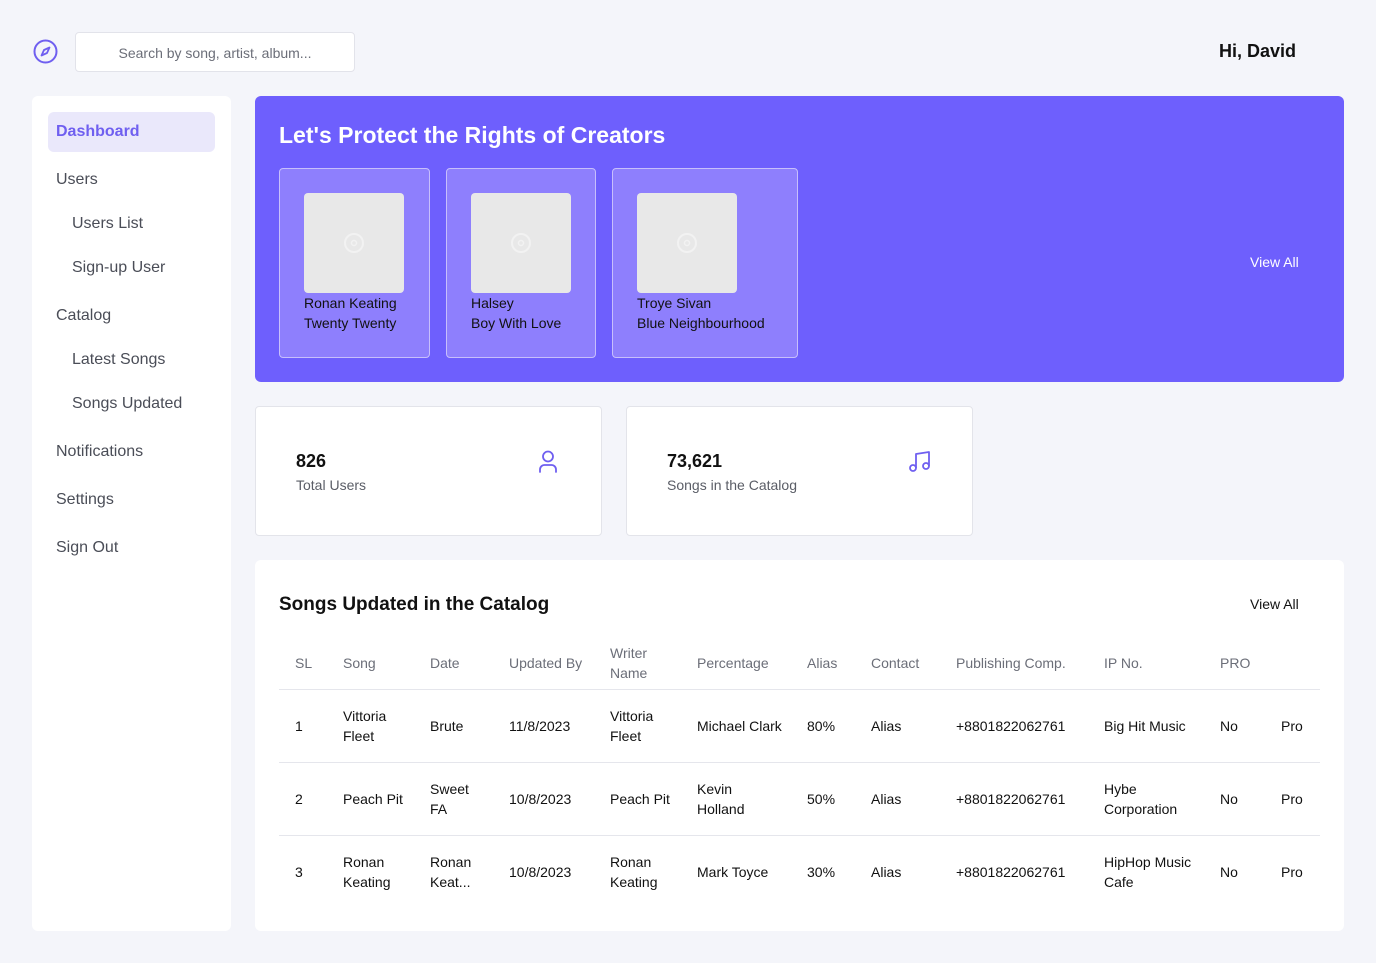  I want to click on song-card: Halsey Boy With Love, so click(521, 263).